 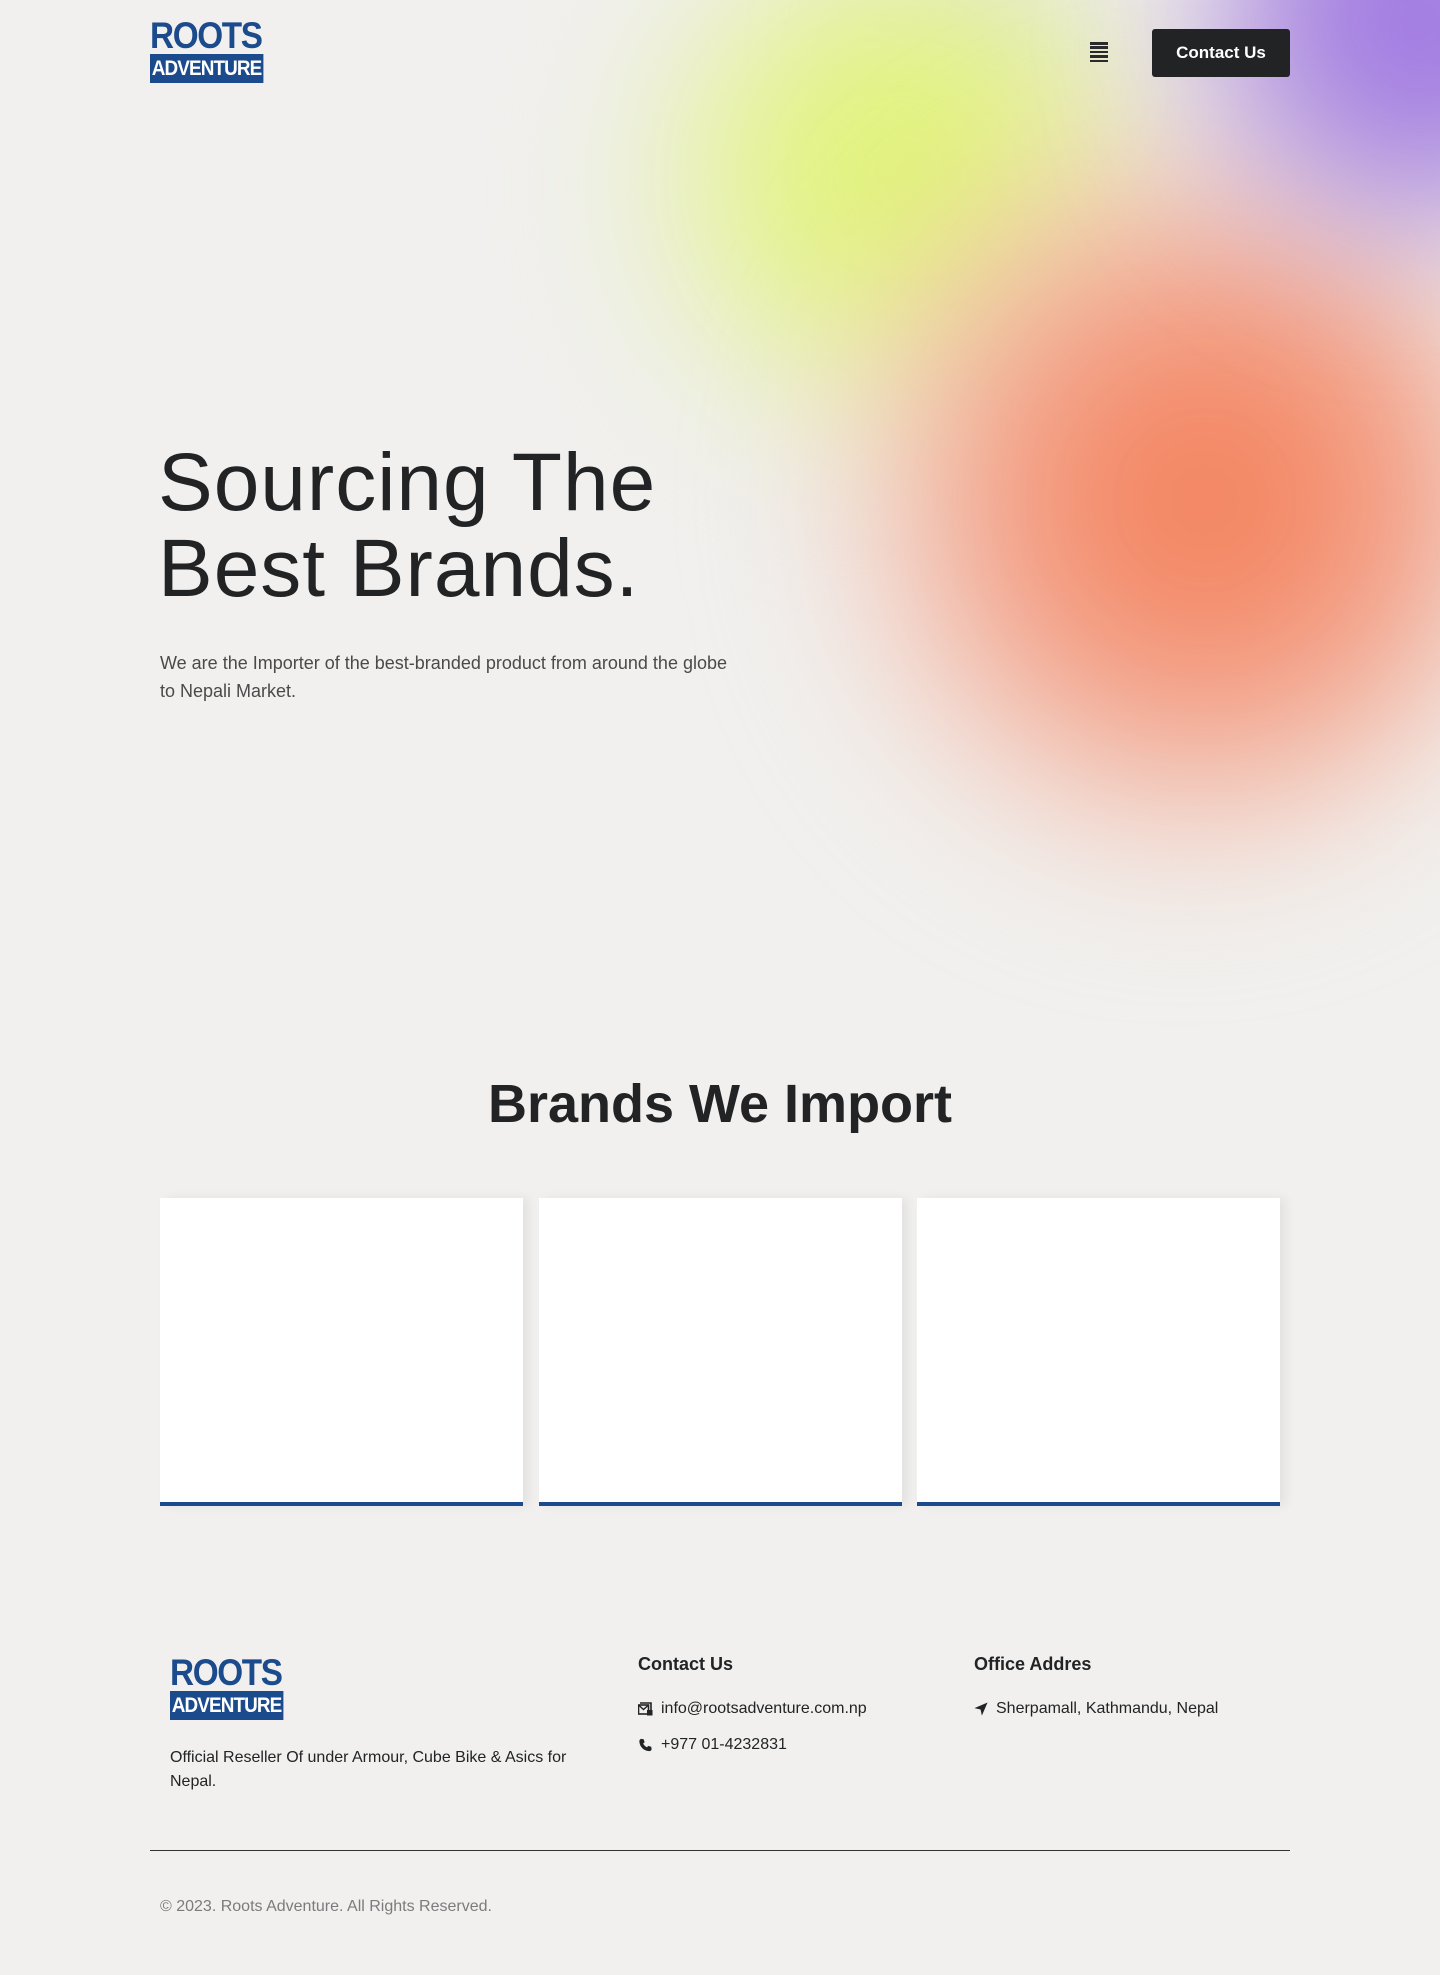 What do you see at coordinates (720, 1850) in the screenshot?
I see `footer-divider` at bounding box center [720, 1850].